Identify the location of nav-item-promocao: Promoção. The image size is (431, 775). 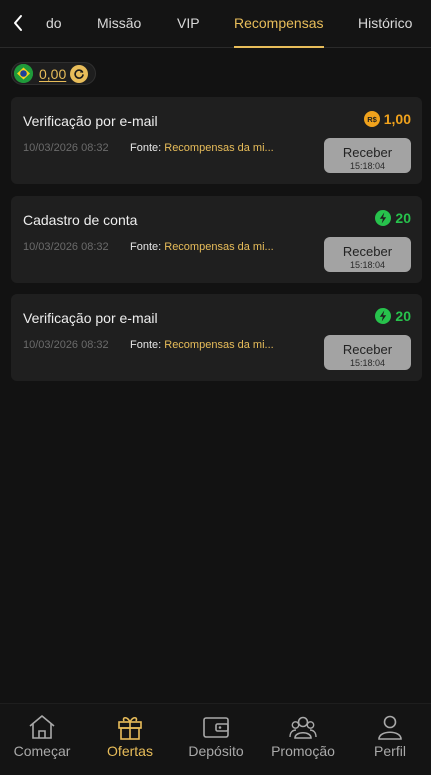
(303, 736).